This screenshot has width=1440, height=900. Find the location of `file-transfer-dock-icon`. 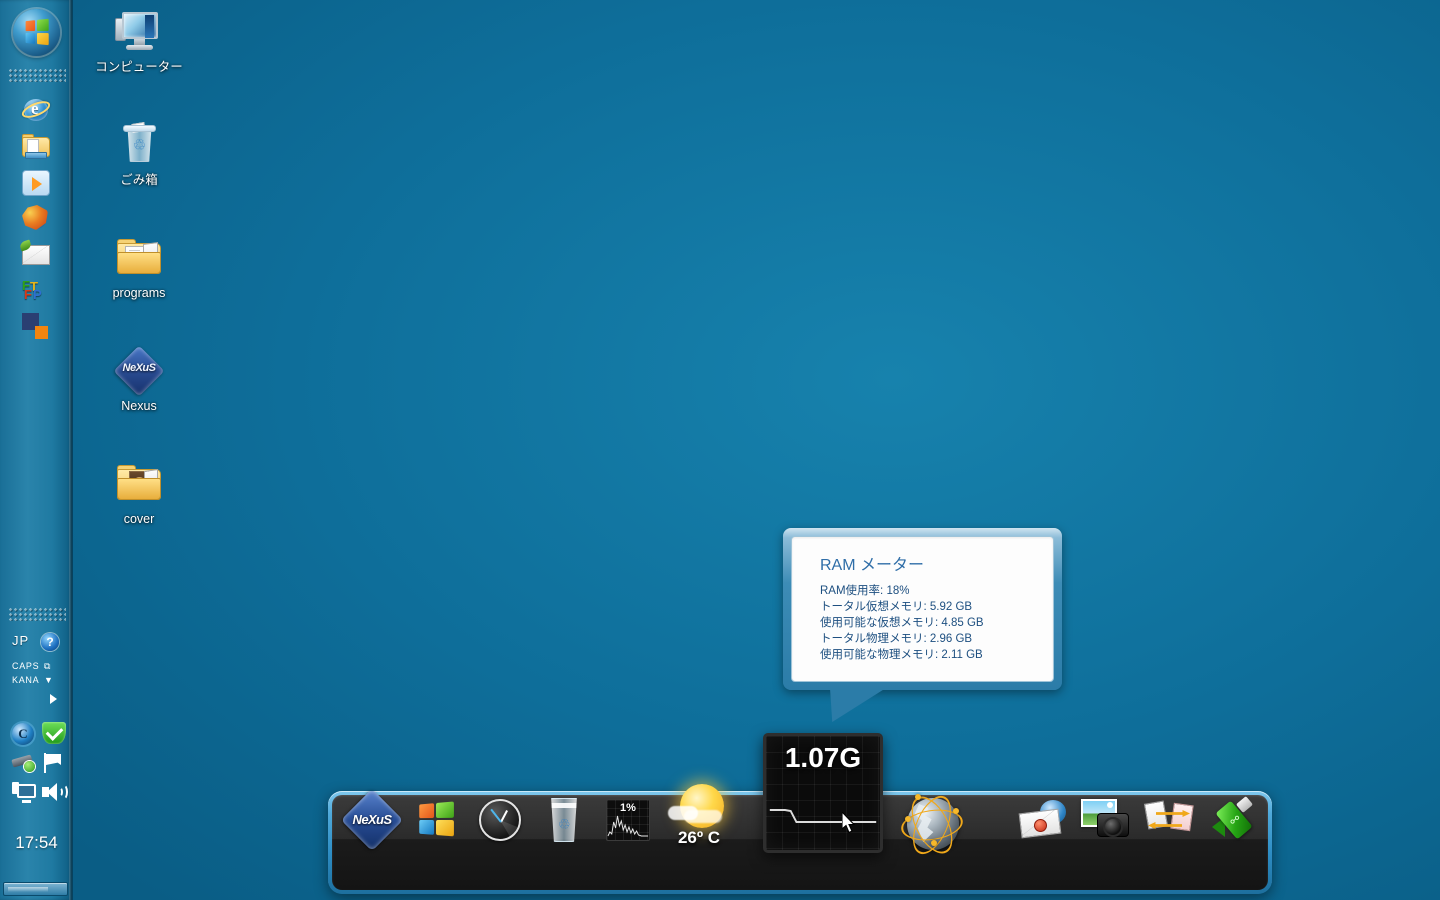

file-transfer-dock-icon is located at coordinates (1170, 820).